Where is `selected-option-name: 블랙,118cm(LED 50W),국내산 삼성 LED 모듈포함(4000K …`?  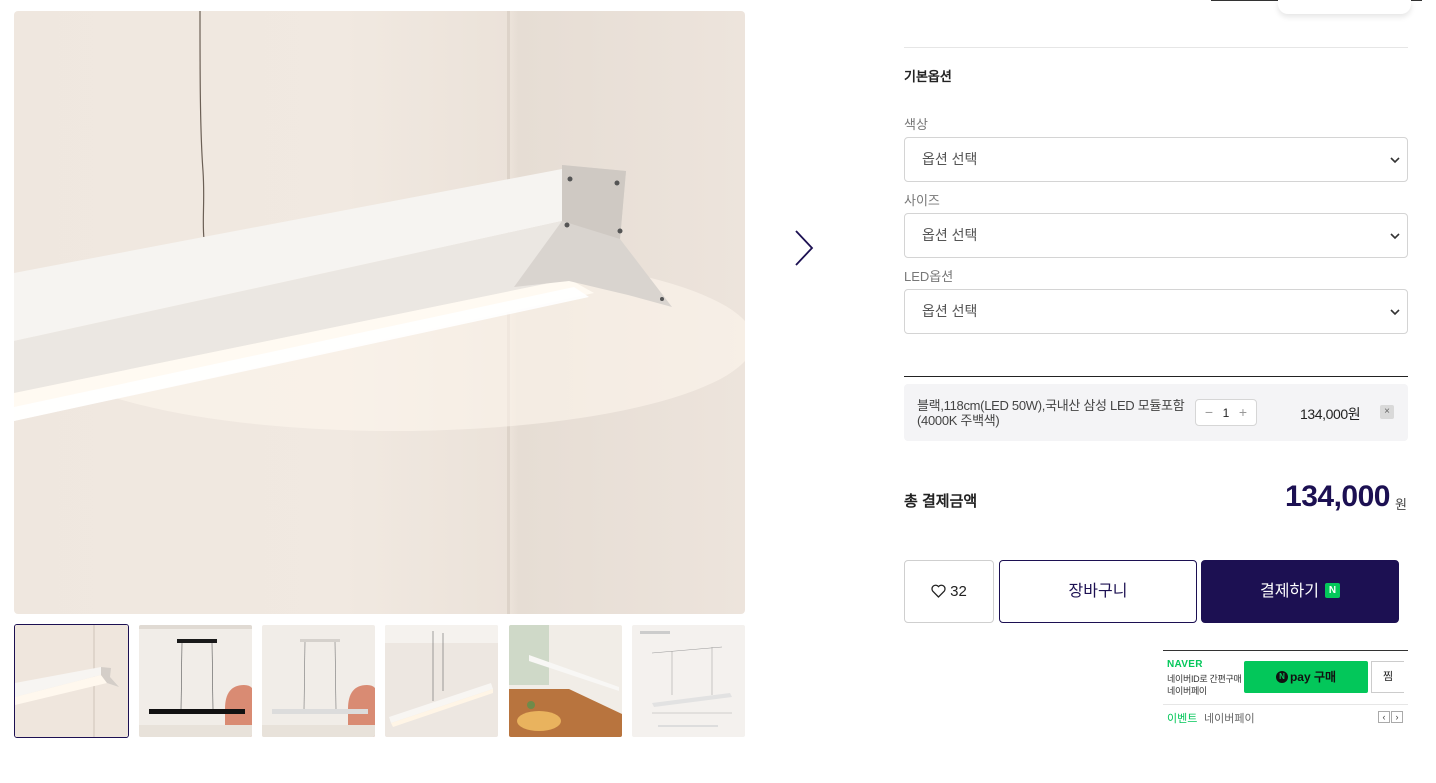 selected-option-name: 블랙,118cm(LED 50W),국내산 삼성 LED 모듈포함(4000K … is located at coordinates (1051, 413).